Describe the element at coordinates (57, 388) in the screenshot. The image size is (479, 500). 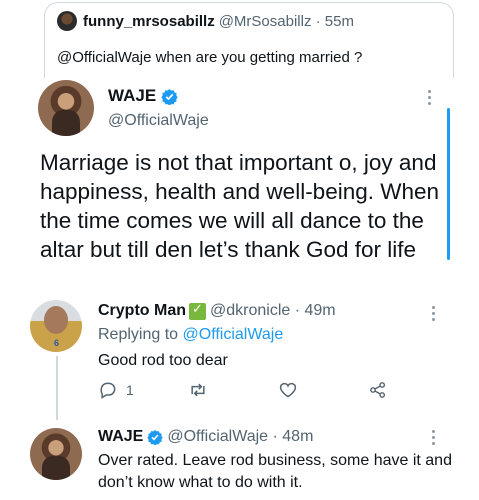
I see `thread-connector-line` at that location.